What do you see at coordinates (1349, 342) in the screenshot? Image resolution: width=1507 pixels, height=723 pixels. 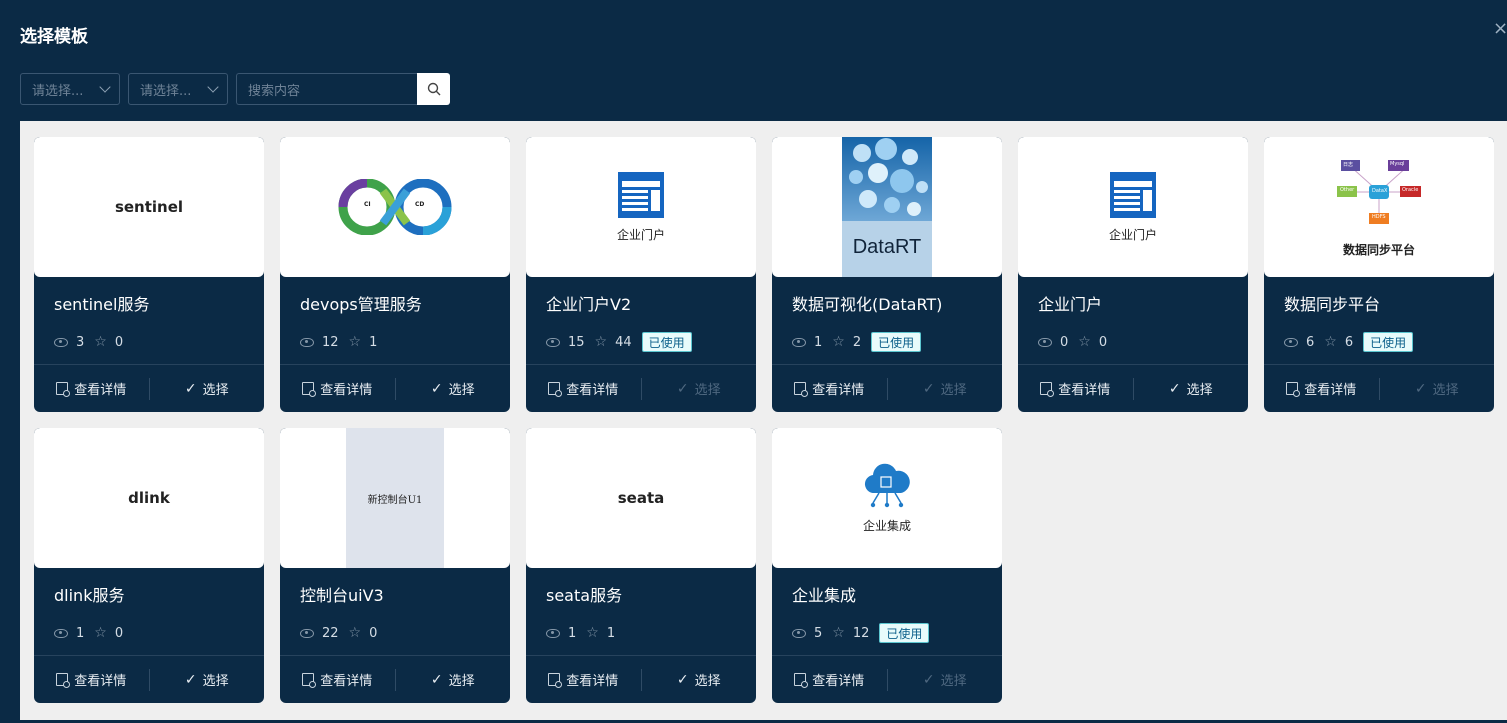 I see `star-count: 6` at bounding box center [1349, 342].